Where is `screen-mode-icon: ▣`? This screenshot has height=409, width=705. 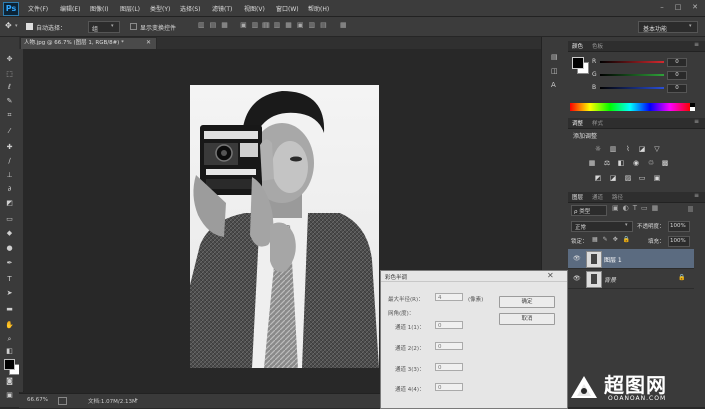 screen-mode-icon: ▣ is located at coordinates (9, 395).